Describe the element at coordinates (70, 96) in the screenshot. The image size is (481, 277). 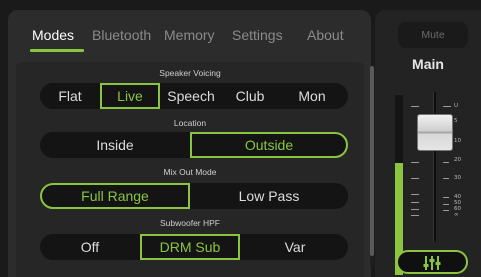
I see `voicing-flat-option: Flat` at that location.